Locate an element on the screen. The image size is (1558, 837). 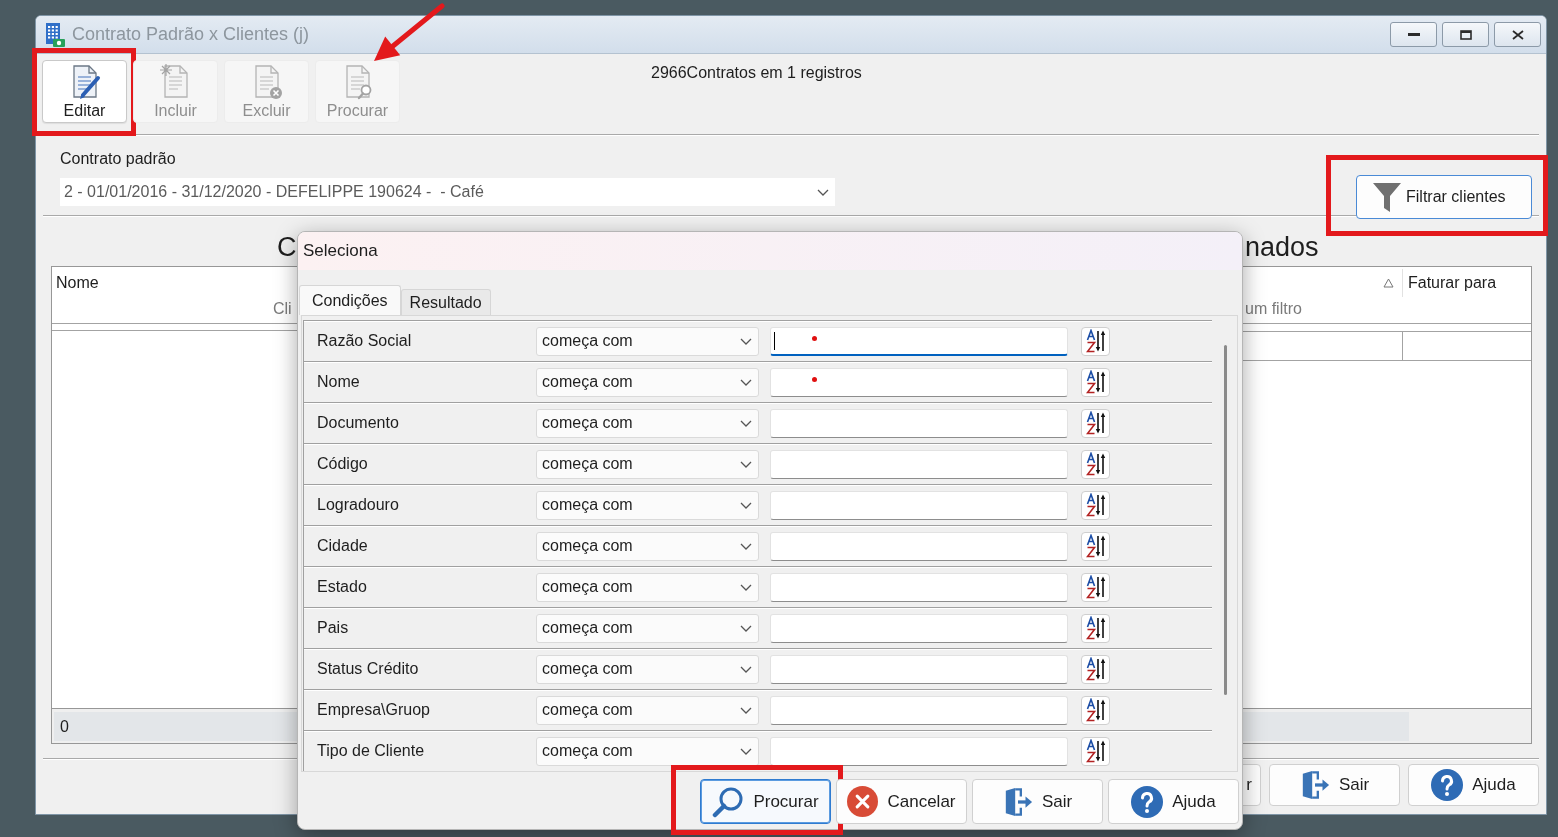
x-circle-icon is located at coordinates (863, 801).